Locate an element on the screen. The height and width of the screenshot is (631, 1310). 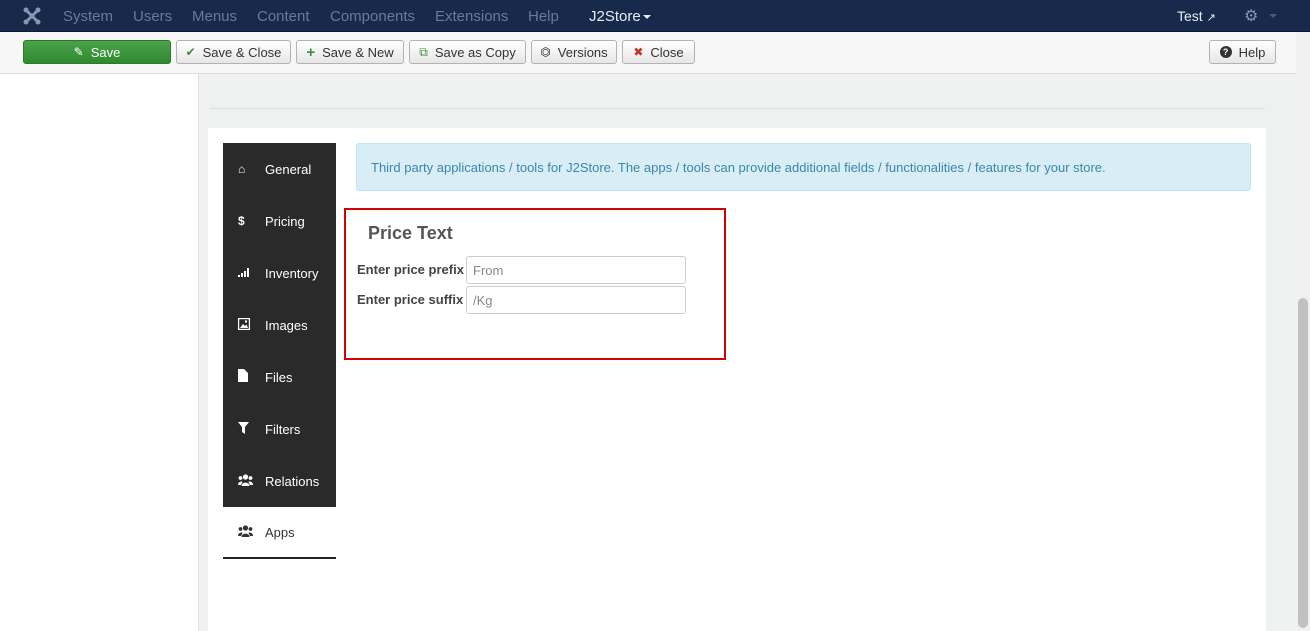
archive-icon: ⏣ is located at coordinates (545, 52).